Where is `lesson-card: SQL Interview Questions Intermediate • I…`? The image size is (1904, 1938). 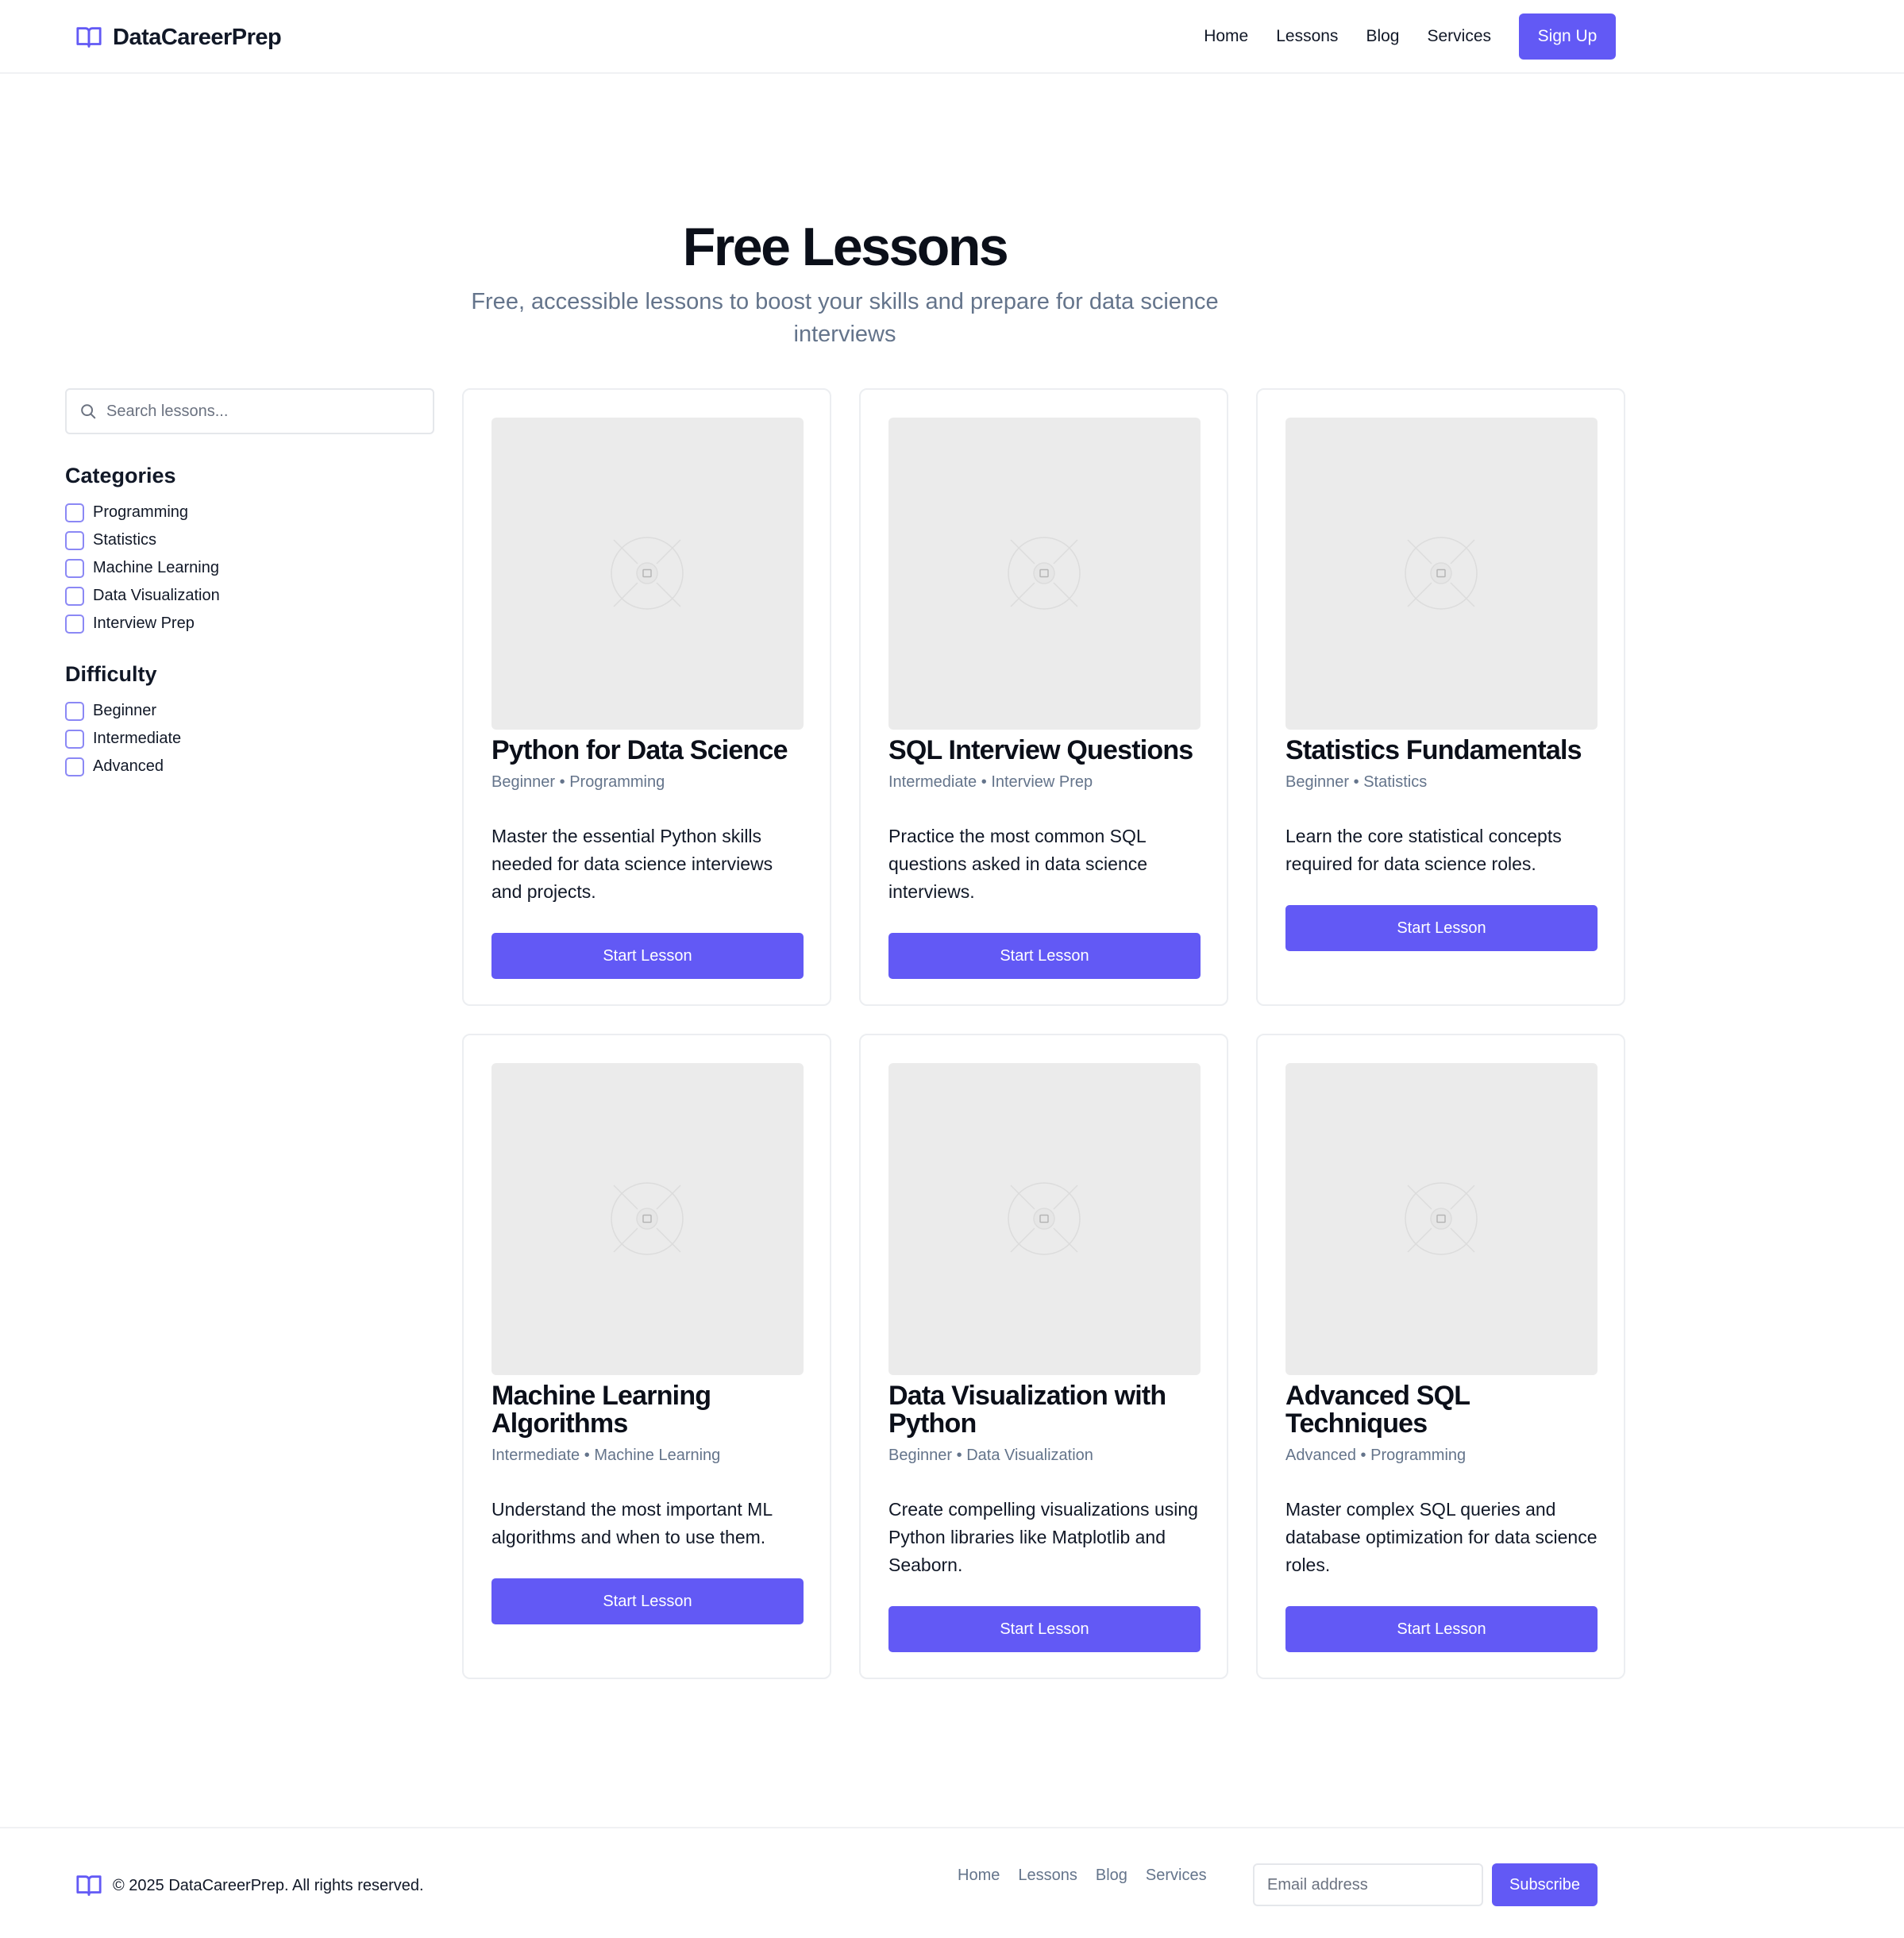
lesson-card: SQL Interview Questions Intermediate • I… is located at coordinates (1043, 697).